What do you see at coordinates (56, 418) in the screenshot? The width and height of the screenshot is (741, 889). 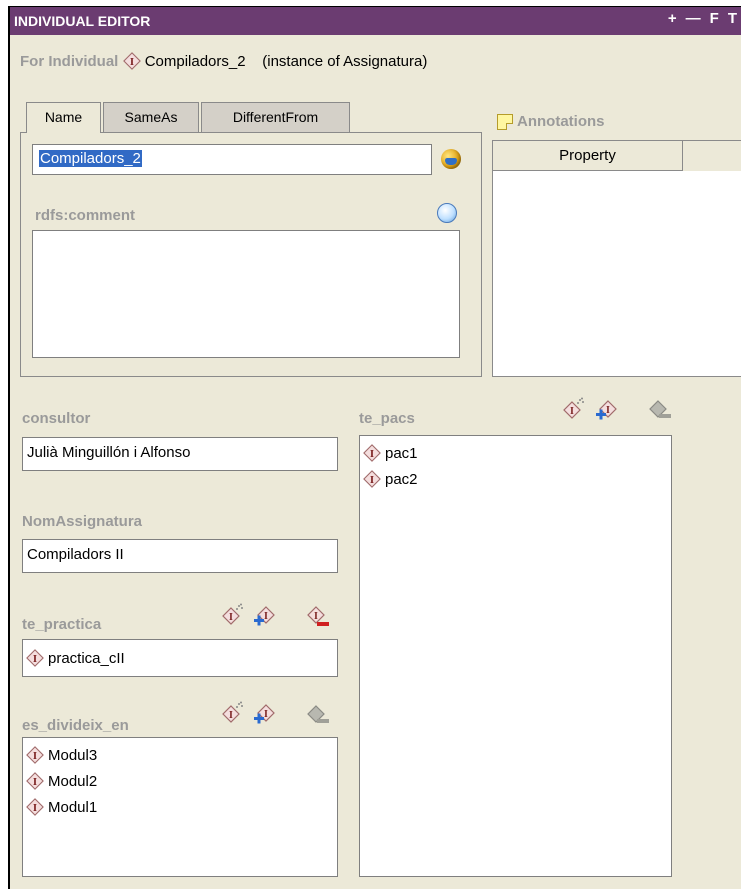 I see `consultor-label: consultor` at bounding box center [56, 418].